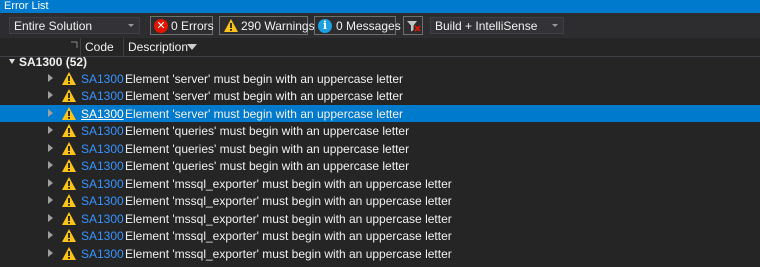 This screenshot has width=760, height=267. Describe the element at coordinates (158, 47) in the screenshot. I see `description-column-header: Description` at that location.